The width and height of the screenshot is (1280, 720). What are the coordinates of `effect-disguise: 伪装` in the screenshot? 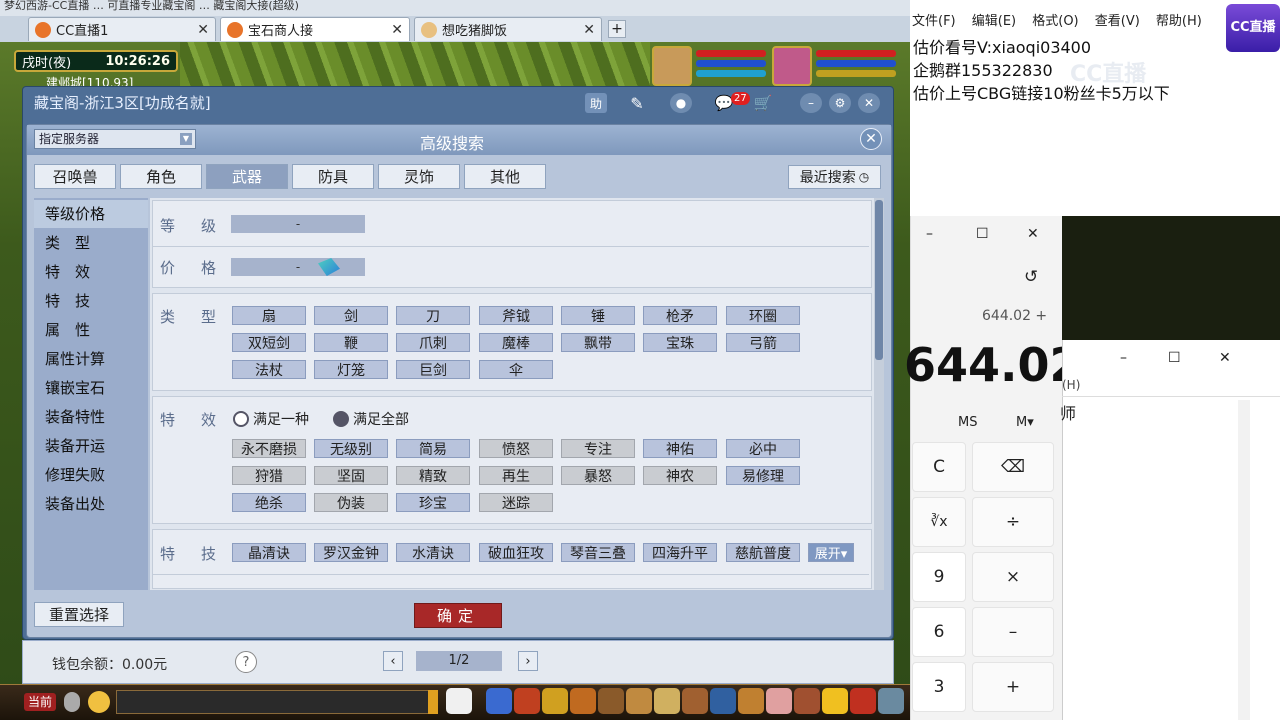 It's located at (351, 502).